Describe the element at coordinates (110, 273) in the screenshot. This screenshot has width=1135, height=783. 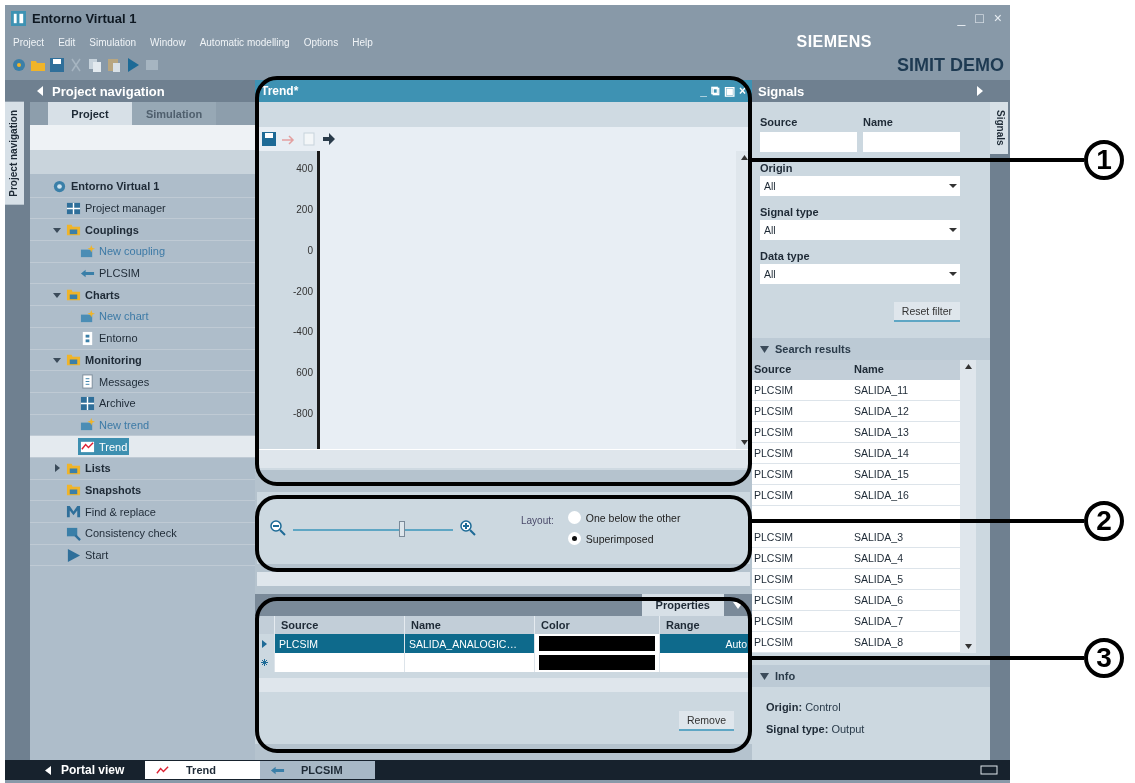
I see `tree-item: PLCSIM` at that location.